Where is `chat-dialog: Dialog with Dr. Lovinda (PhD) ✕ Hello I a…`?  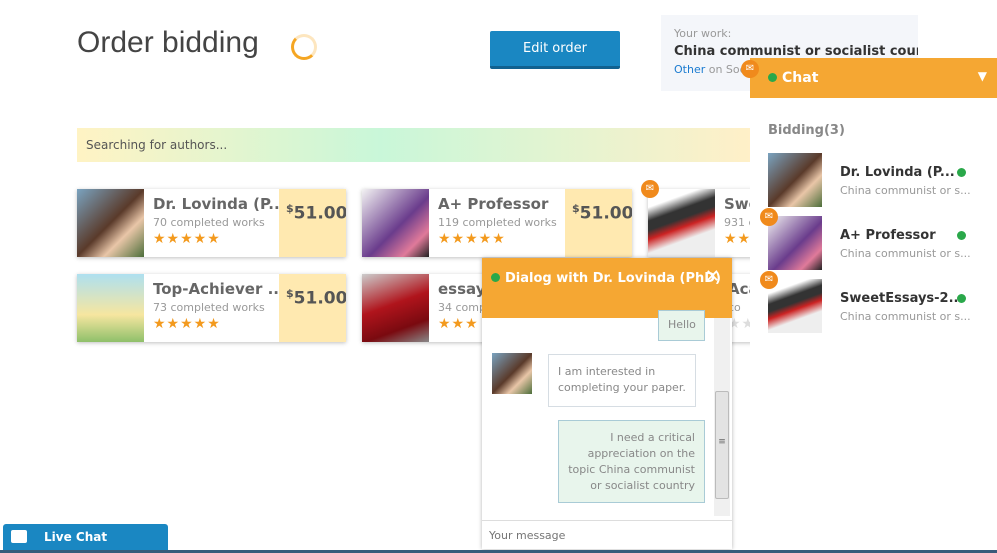 chat-dialog: Dialog with Dr. Lovinda (PhD) ✕ Hello I a… is located at coordinates (607, 403).